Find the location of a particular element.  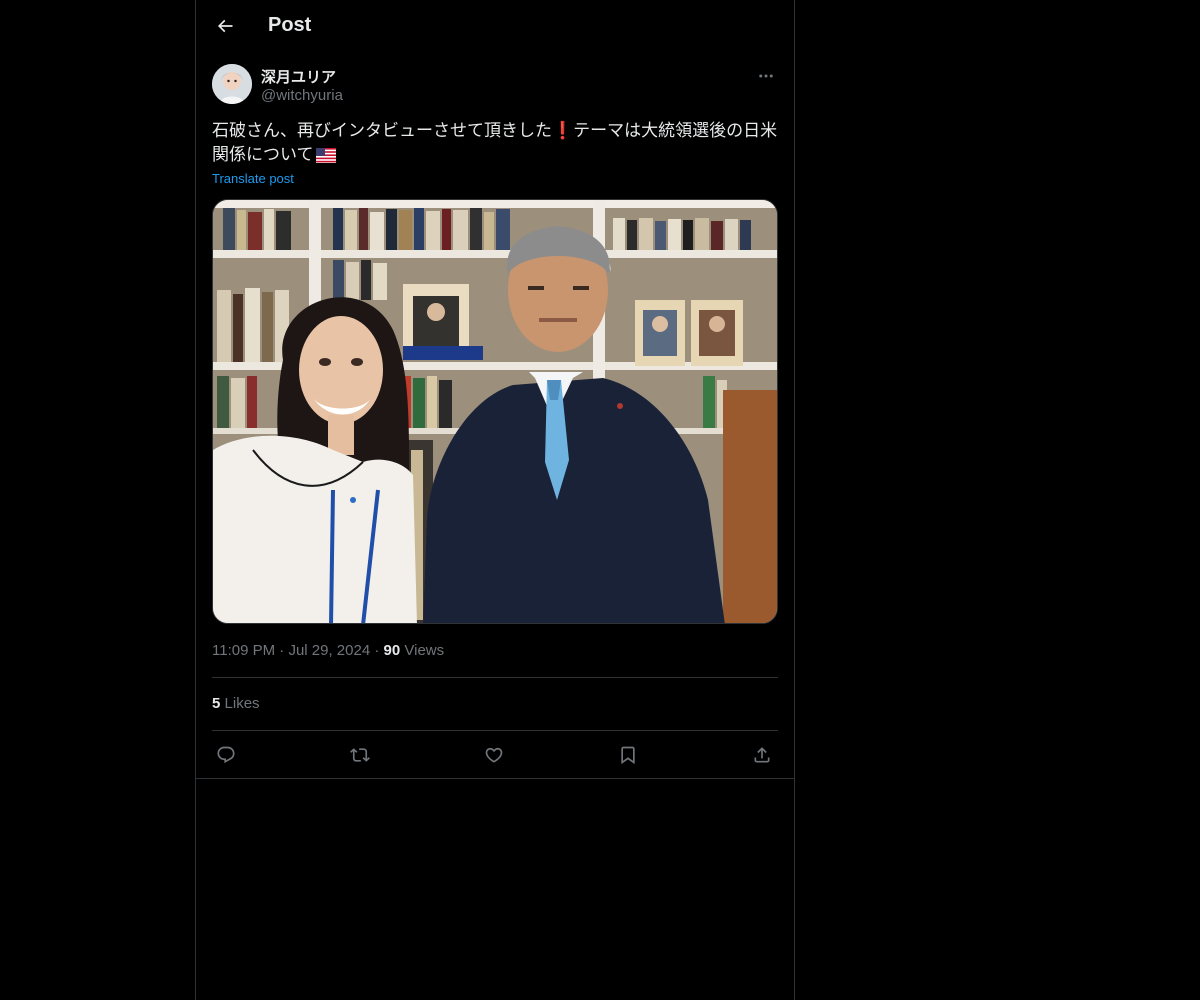

more-options-button is located at coordinates (766, 76).